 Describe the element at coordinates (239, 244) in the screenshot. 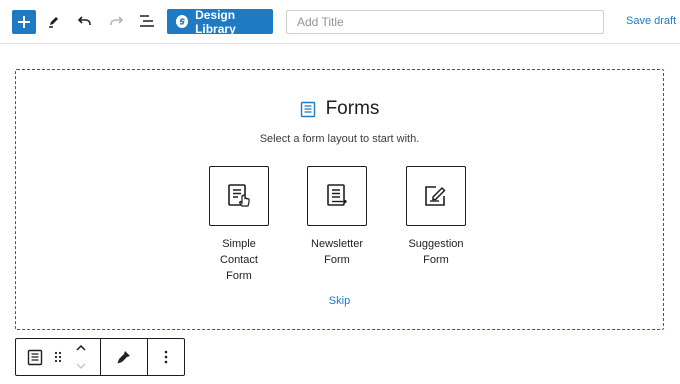

I see `label-line: Simple` at that location.